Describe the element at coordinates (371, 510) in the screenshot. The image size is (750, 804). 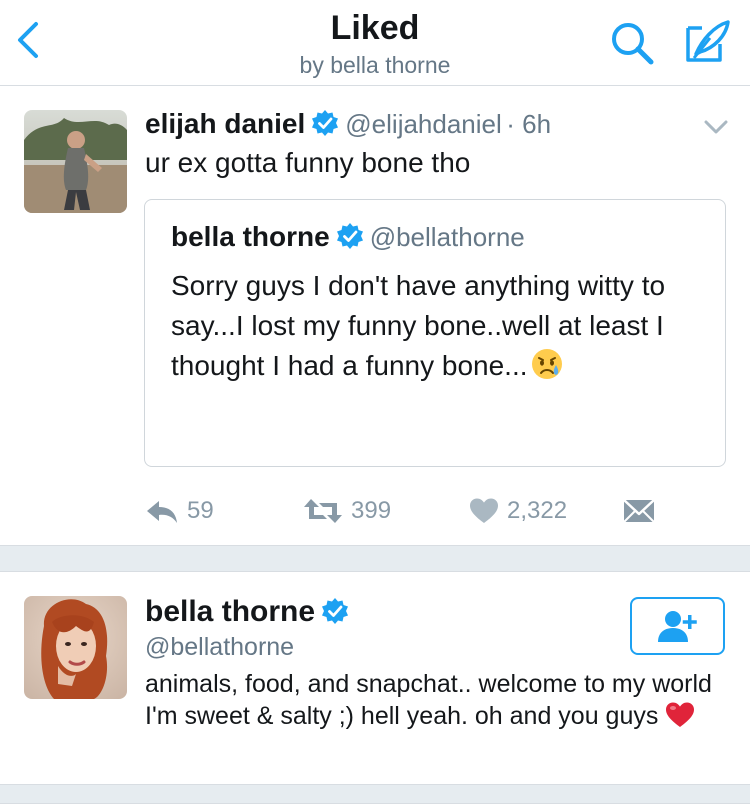
I see `retweet-count: 399` at that location.